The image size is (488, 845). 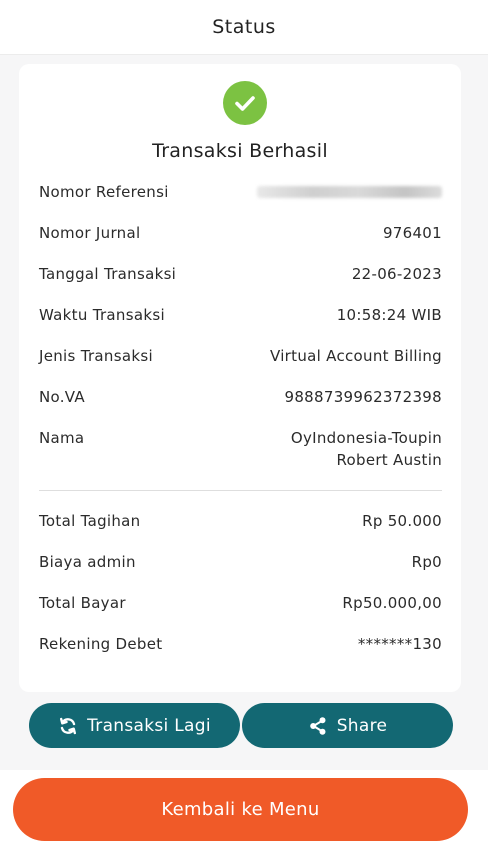 What do you see at coordinates (392, 603) in the screenshot?
I see `row-value: Rp50.000,00` at bounding box center [392, 603].